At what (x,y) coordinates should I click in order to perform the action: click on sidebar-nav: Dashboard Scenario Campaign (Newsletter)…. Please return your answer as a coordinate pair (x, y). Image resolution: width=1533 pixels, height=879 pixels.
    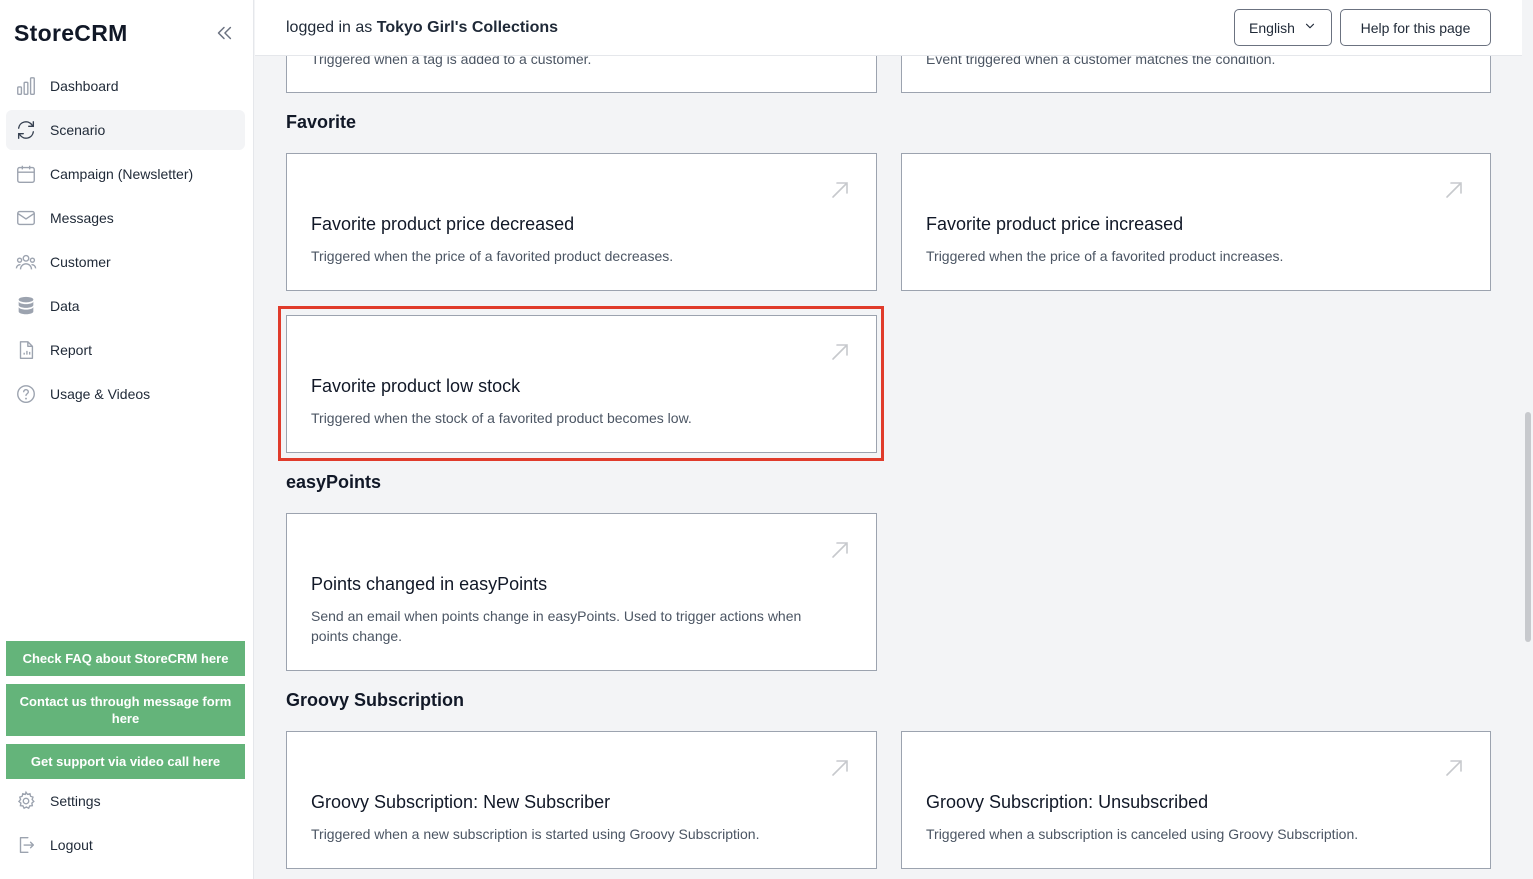
    Looking at the image, I should click on (125, 242).